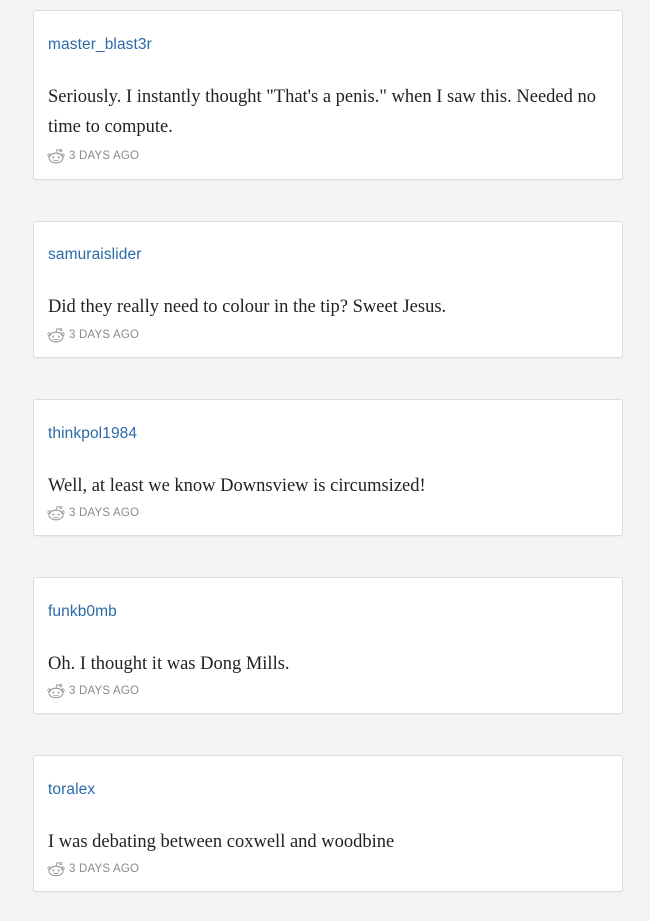  I want to click on comment-username: toralex, so click(71, 790).